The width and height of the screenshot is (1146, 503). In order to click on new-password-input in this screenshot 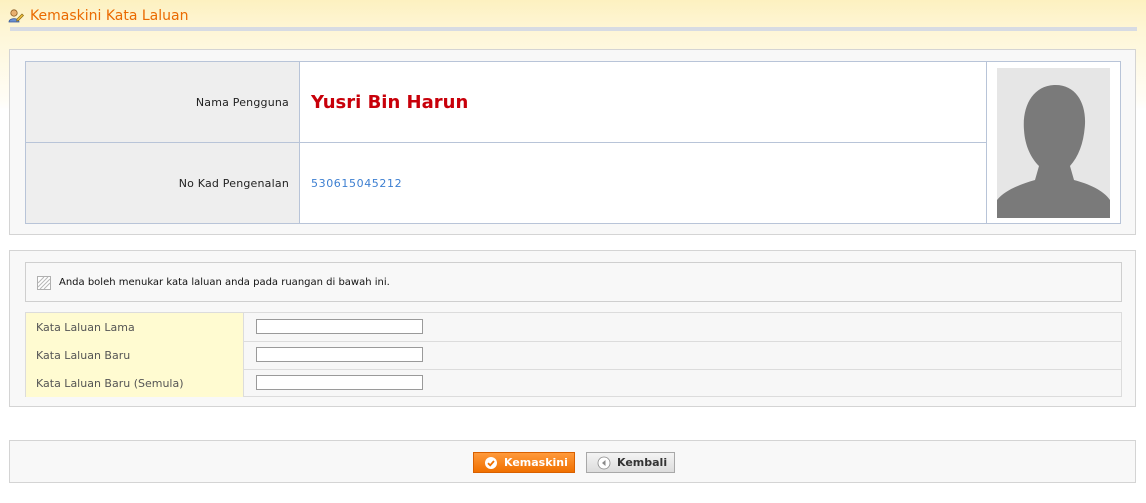, I will do `click(339, 354)`.